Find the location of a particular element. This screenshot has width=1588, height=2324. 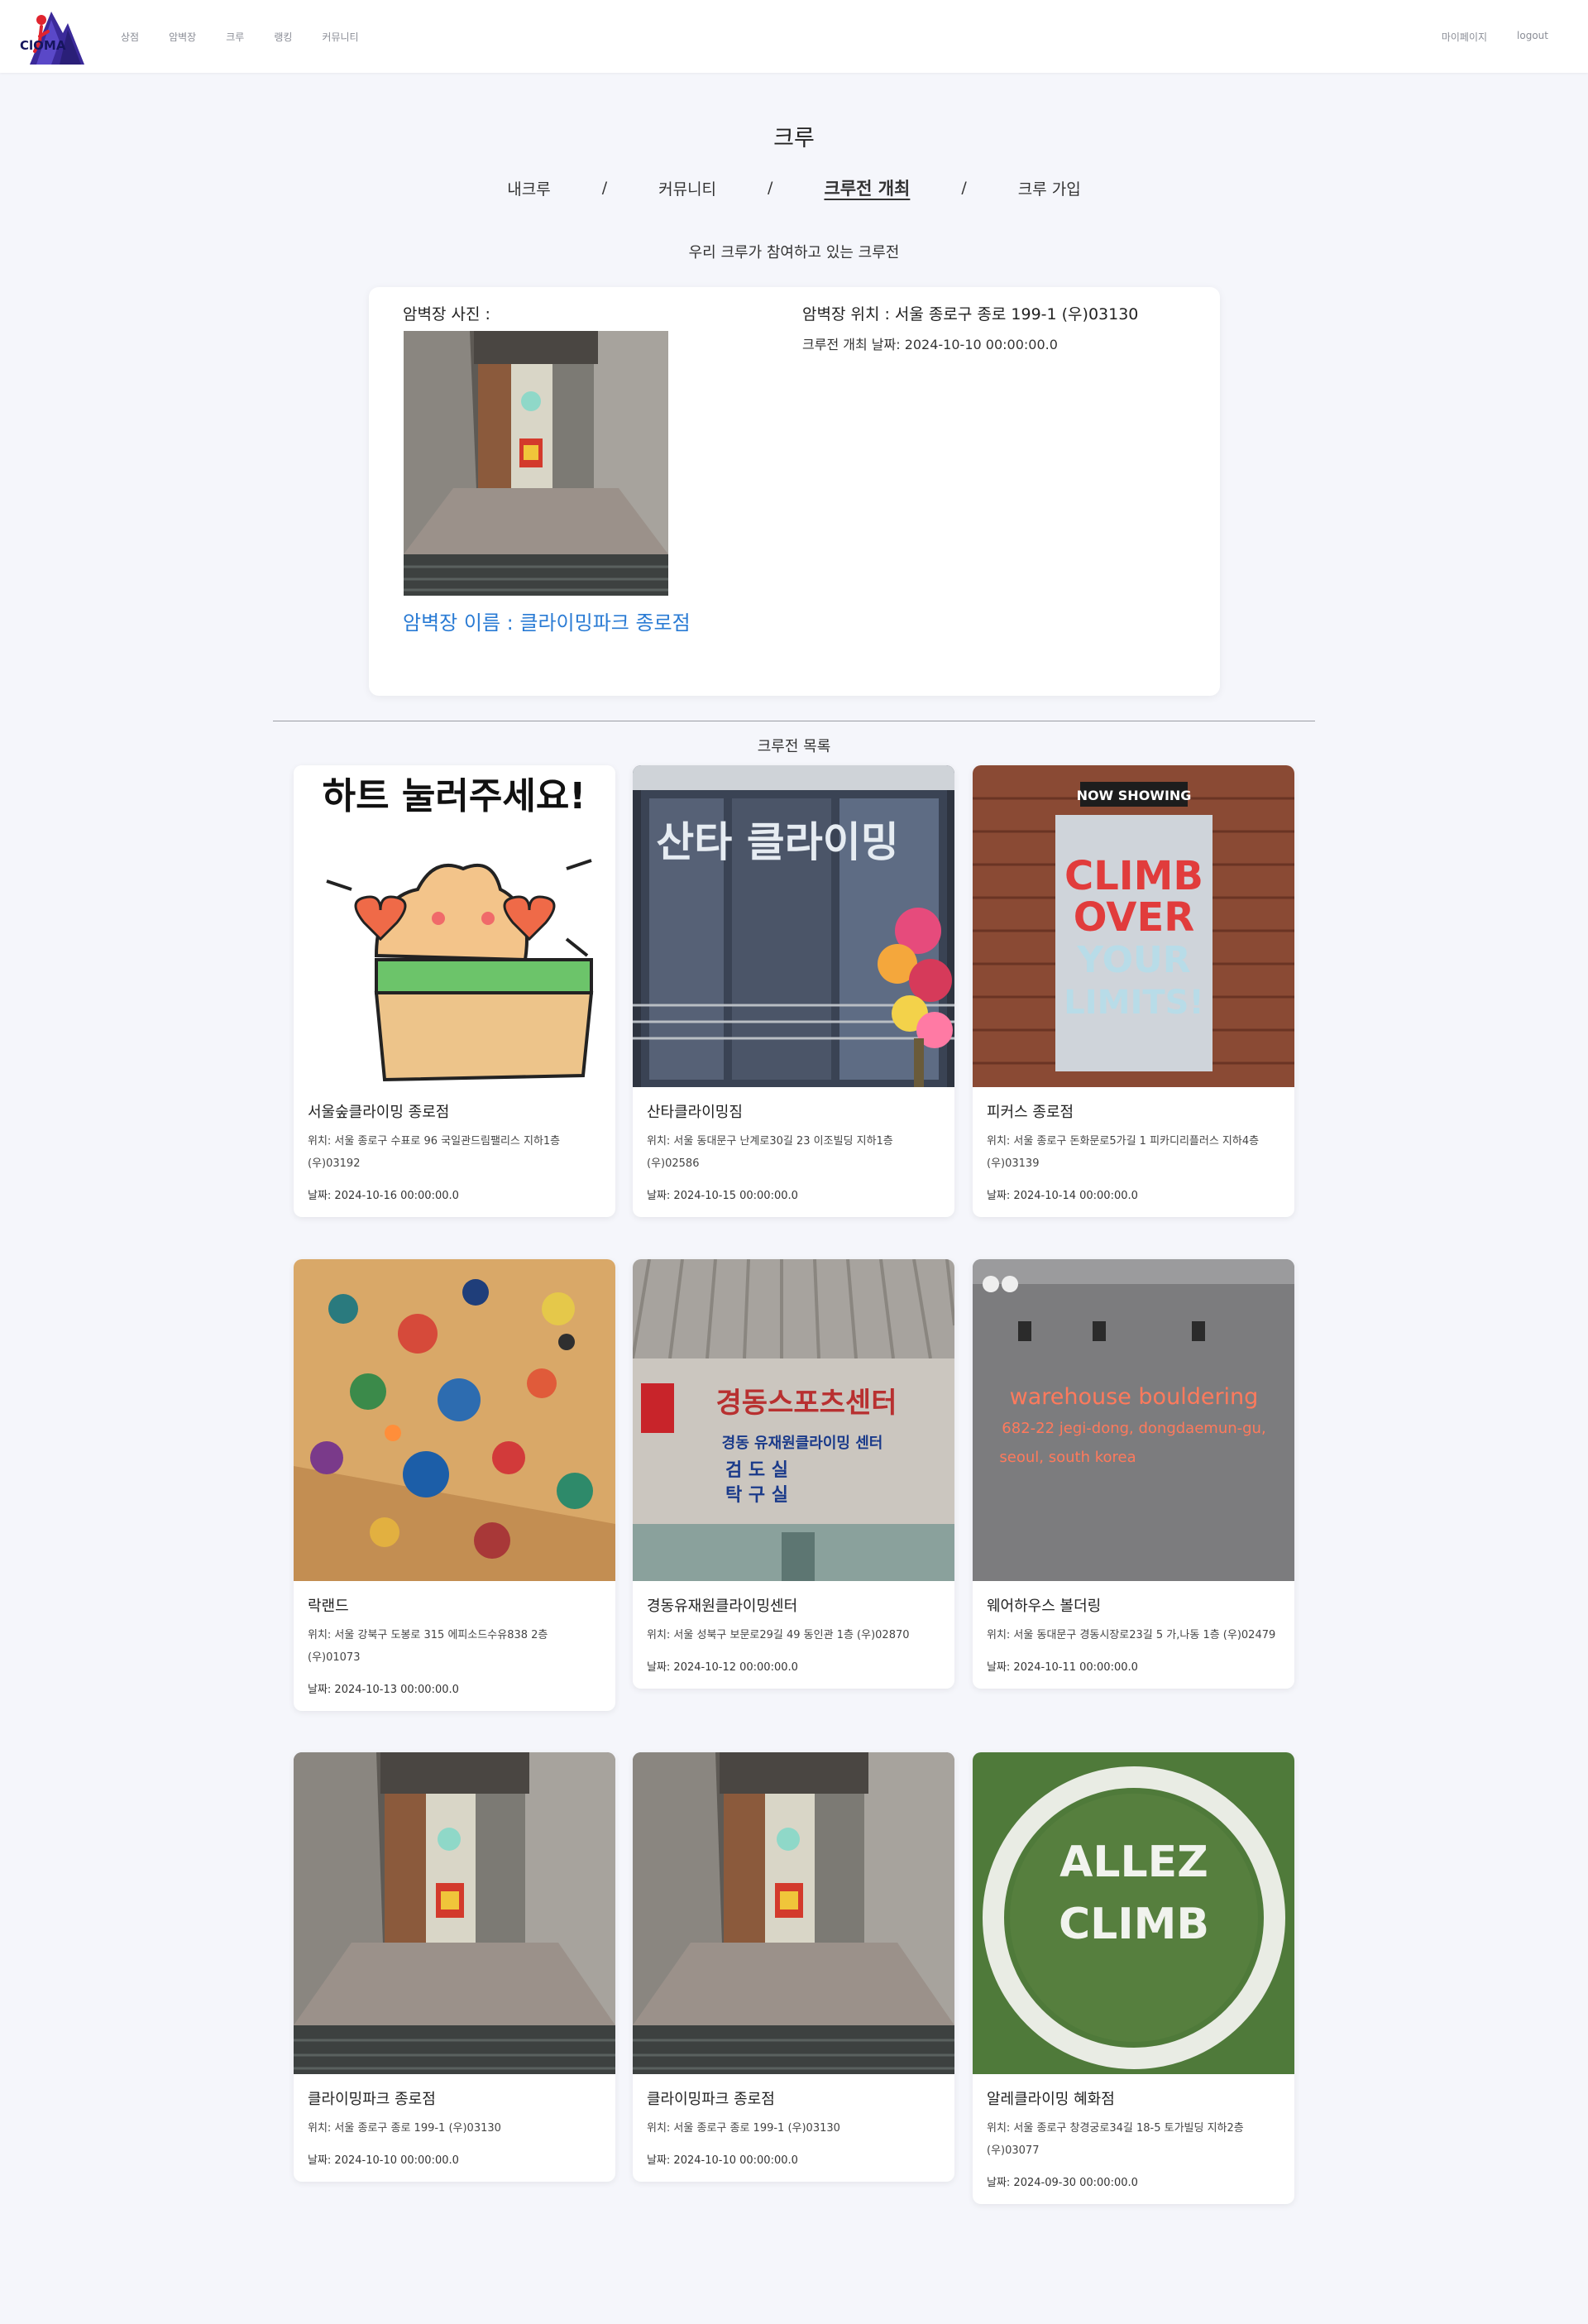

card-address: 위치: 서울 동대문구 난계로30길 23 이조빌딩 지하1층 (우)02586 is located at coordinates (770, 1152).